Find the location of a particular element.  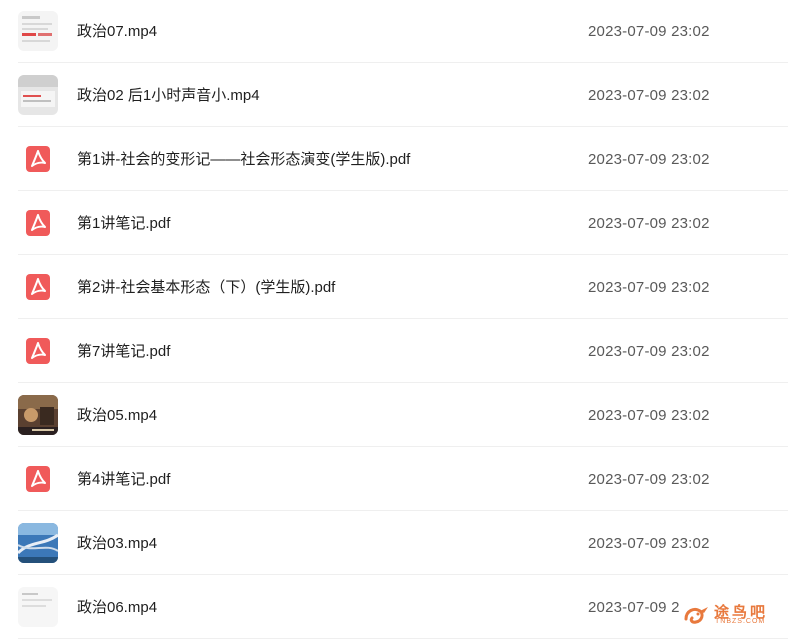

file-row: 第1讲笔记.pdf 2023-07-09 23:02 is located at coordinates (403, 223).